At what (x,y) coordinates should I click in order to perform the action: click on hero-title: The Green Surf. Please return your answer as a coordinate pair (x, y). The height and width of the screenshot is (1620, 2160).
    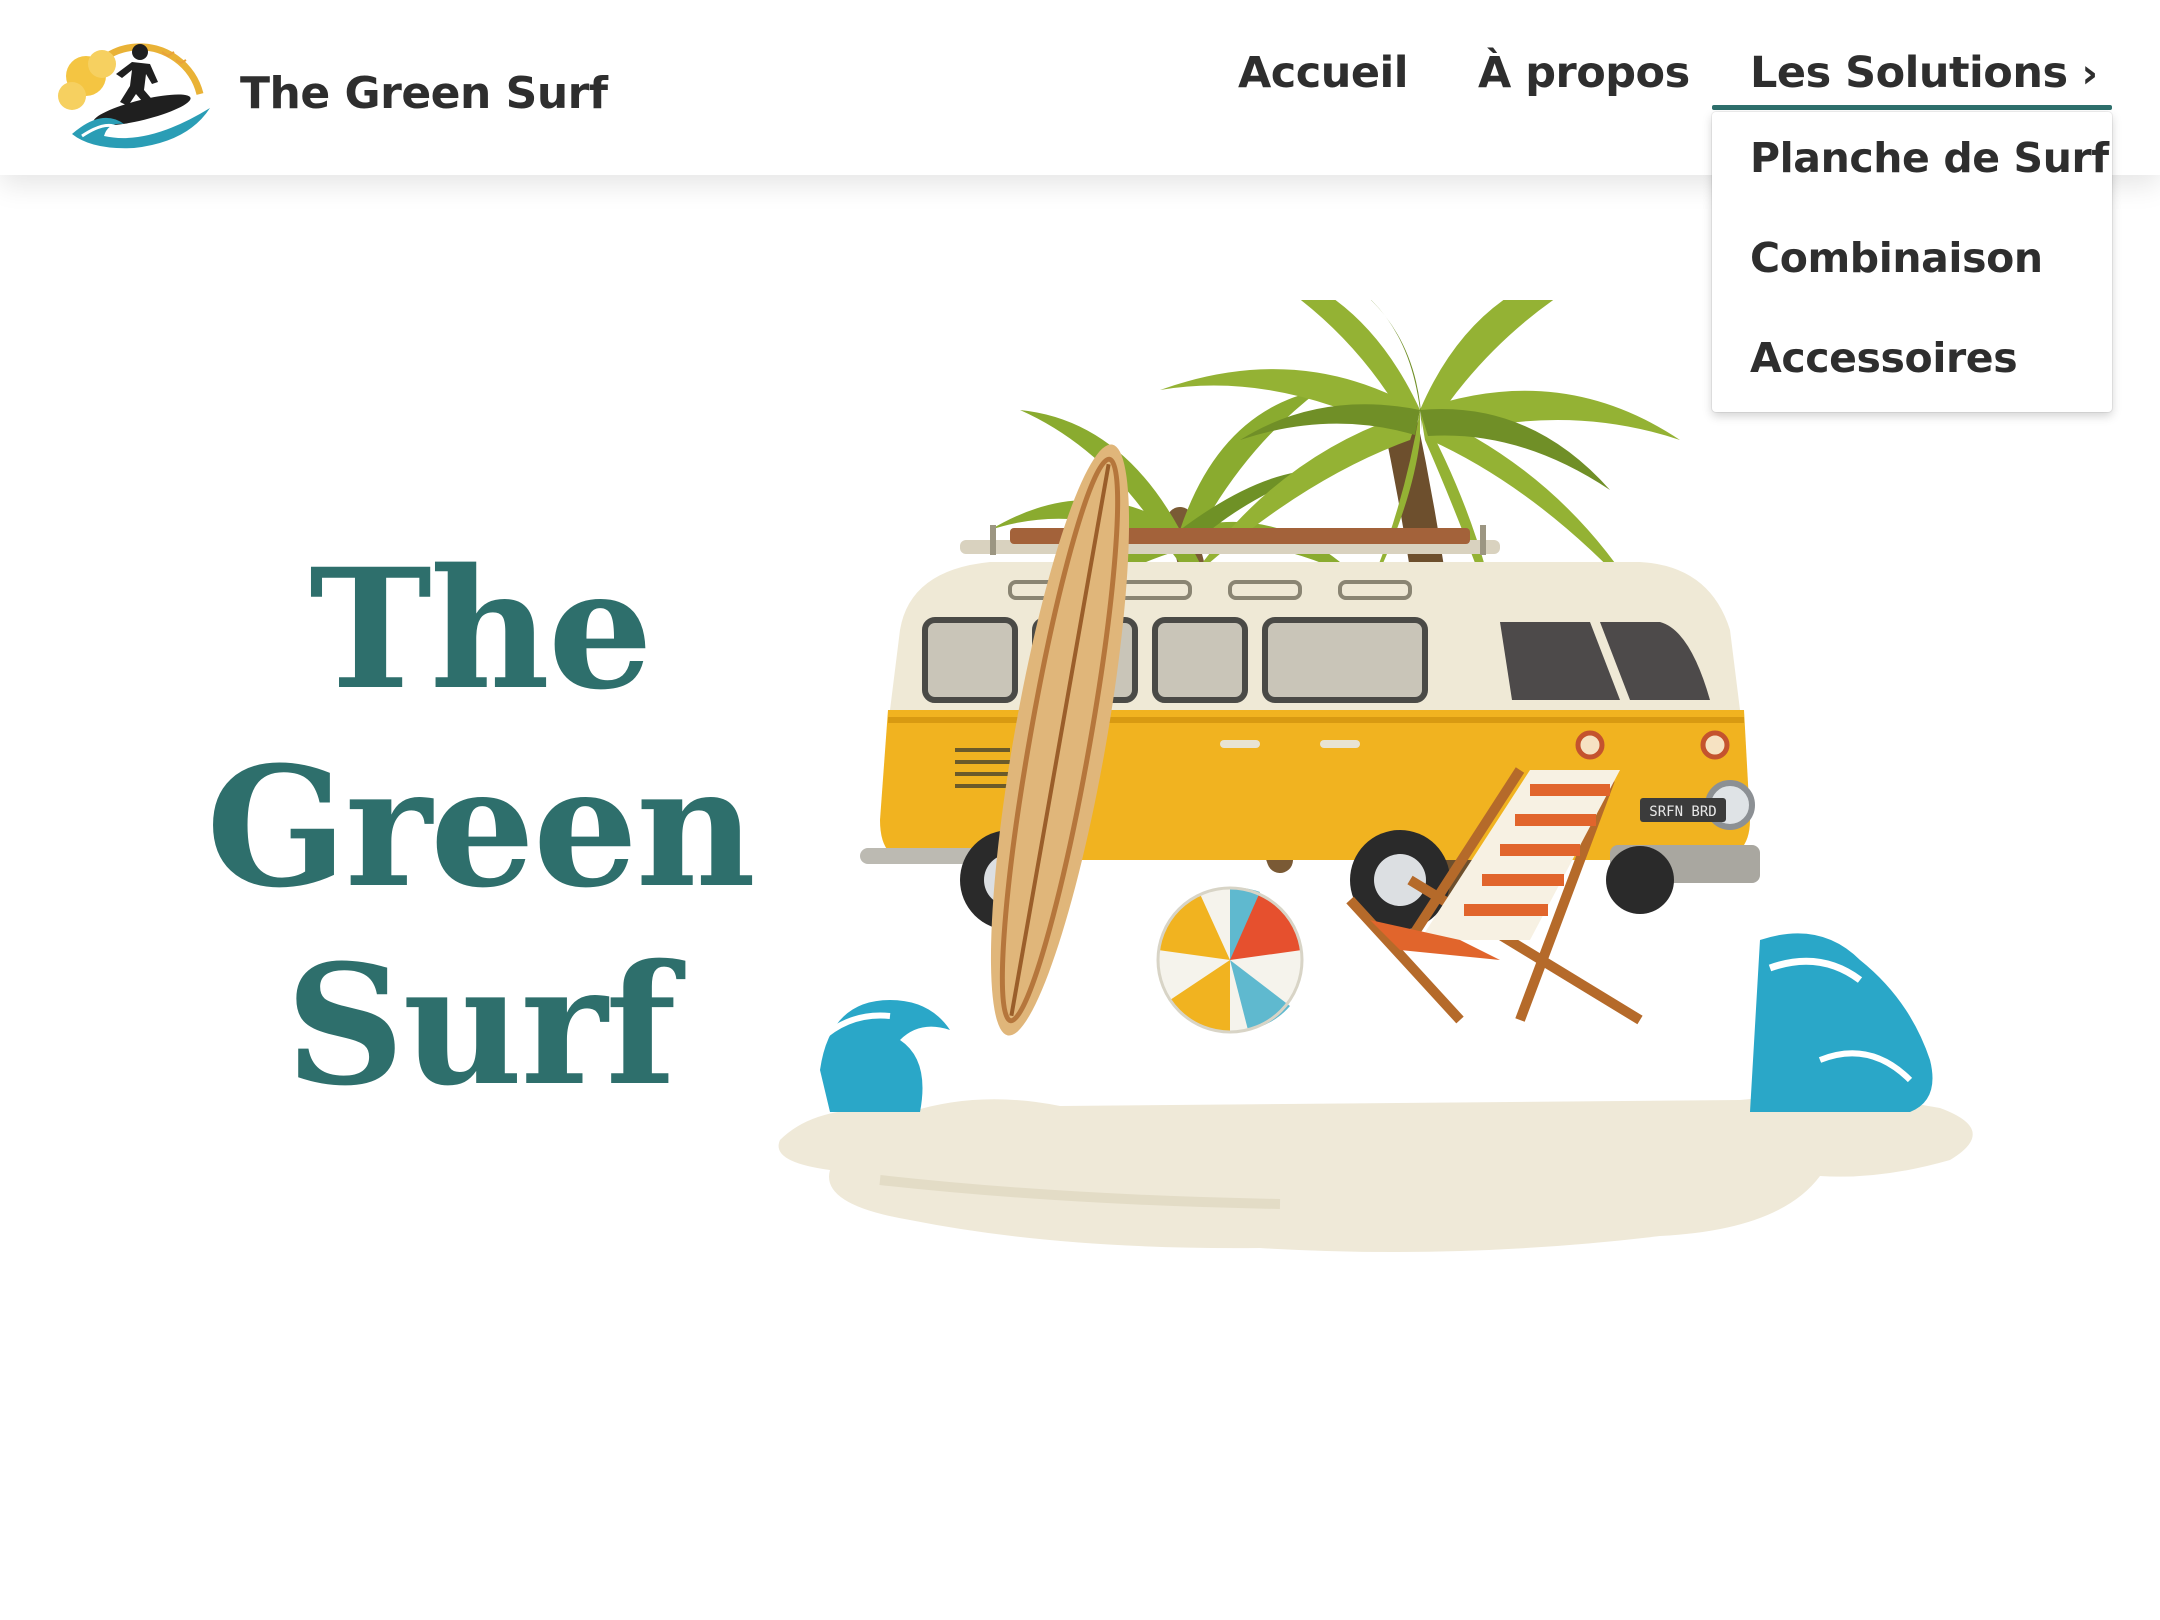
    Looking at the image, I should click on (480, 827).